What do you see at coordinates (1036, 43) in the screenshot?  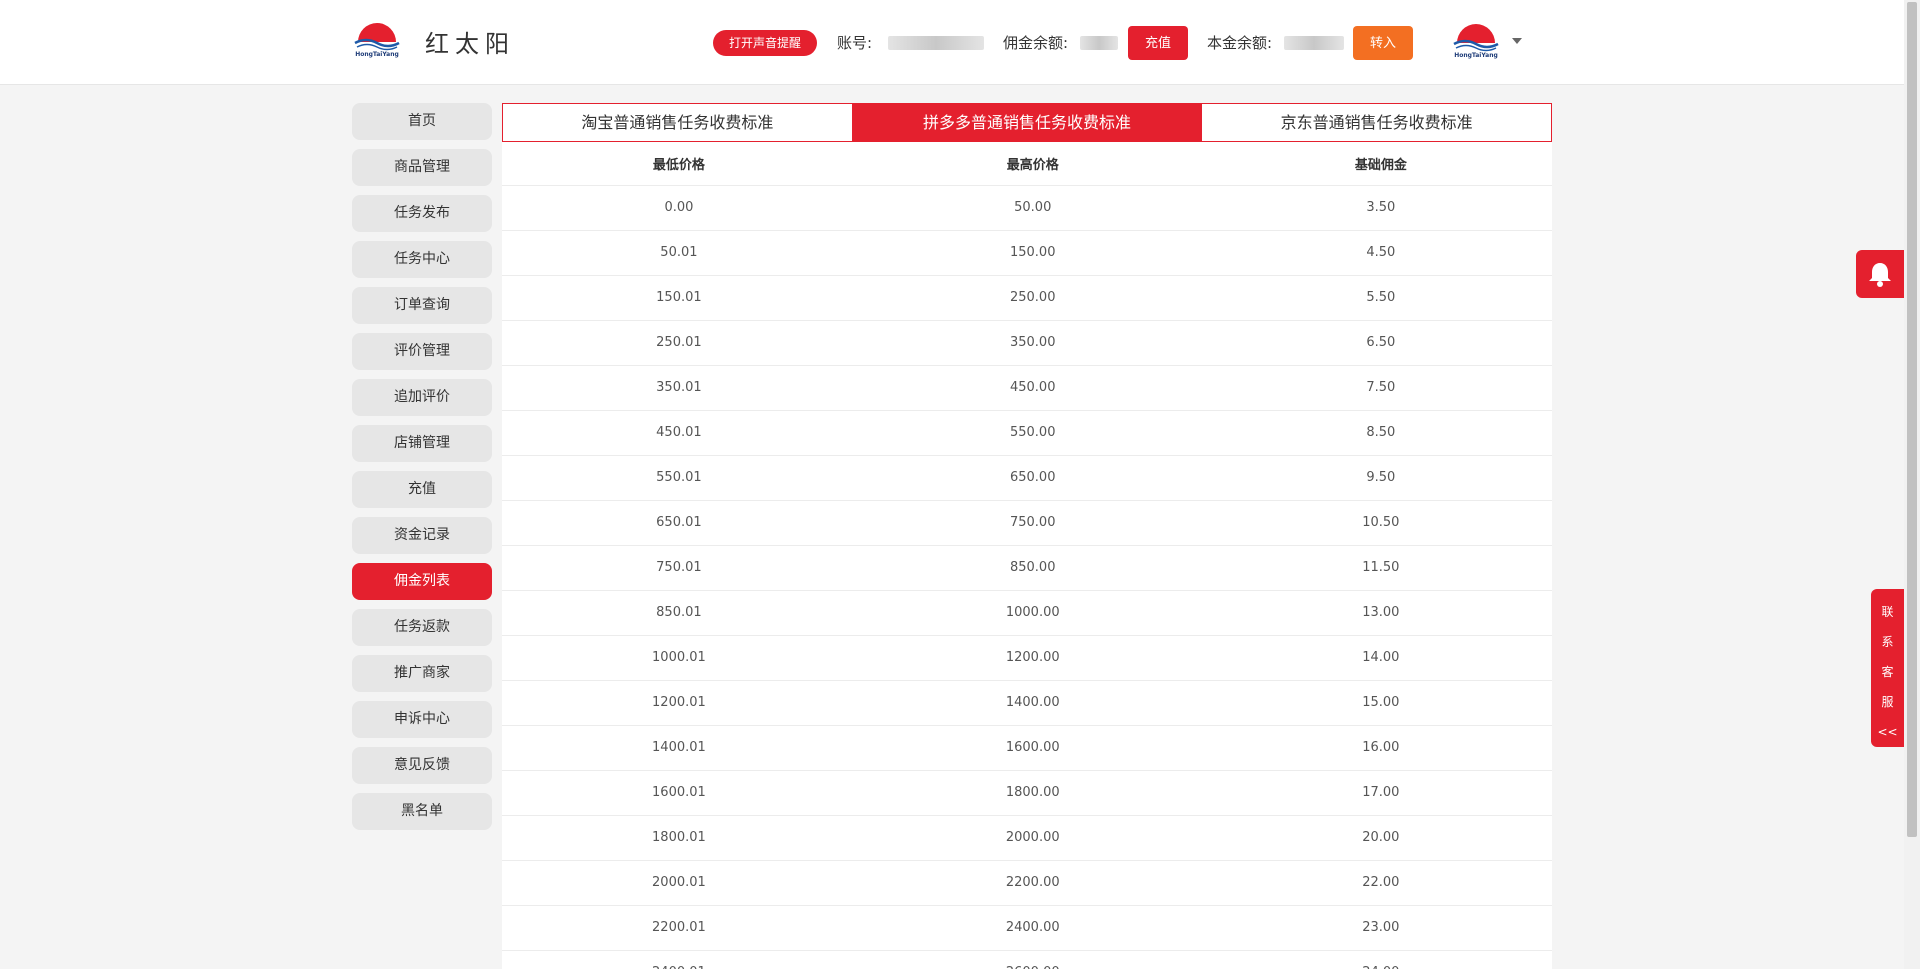 I see `commission-balance-label: 佣金余额:` at bounding box center [1036, 43].